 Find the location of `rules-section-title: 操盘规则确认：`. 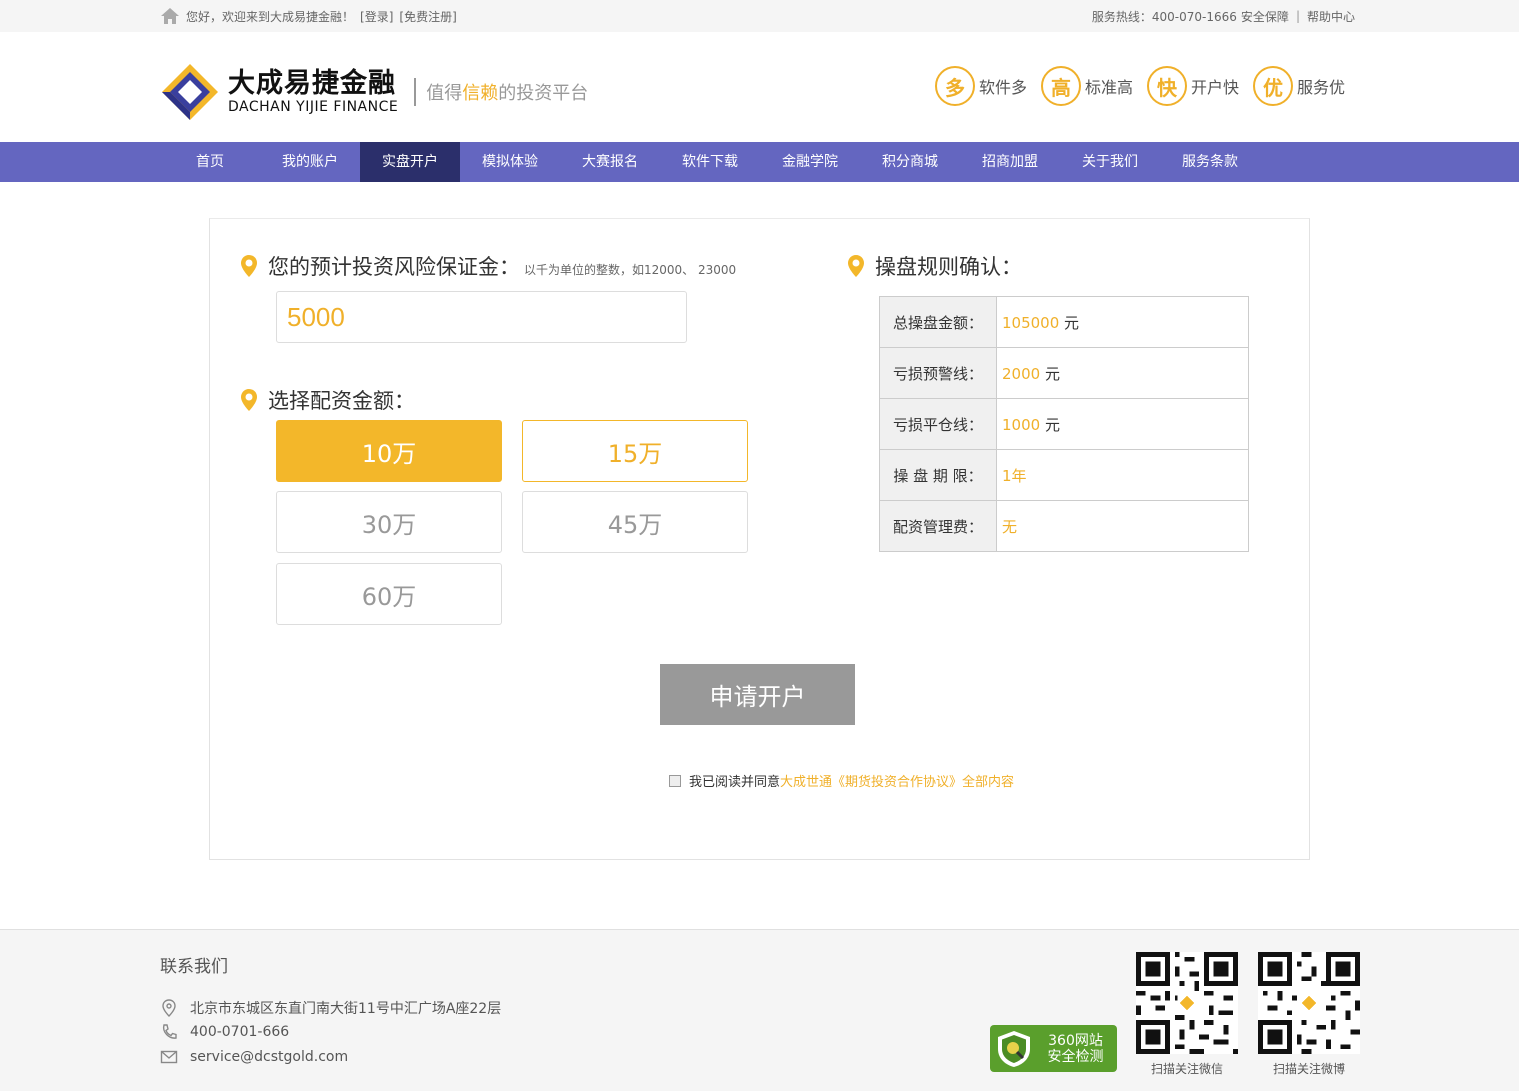

rules-section-title: 操盘规则确认： is located at coordinates (934, 266).